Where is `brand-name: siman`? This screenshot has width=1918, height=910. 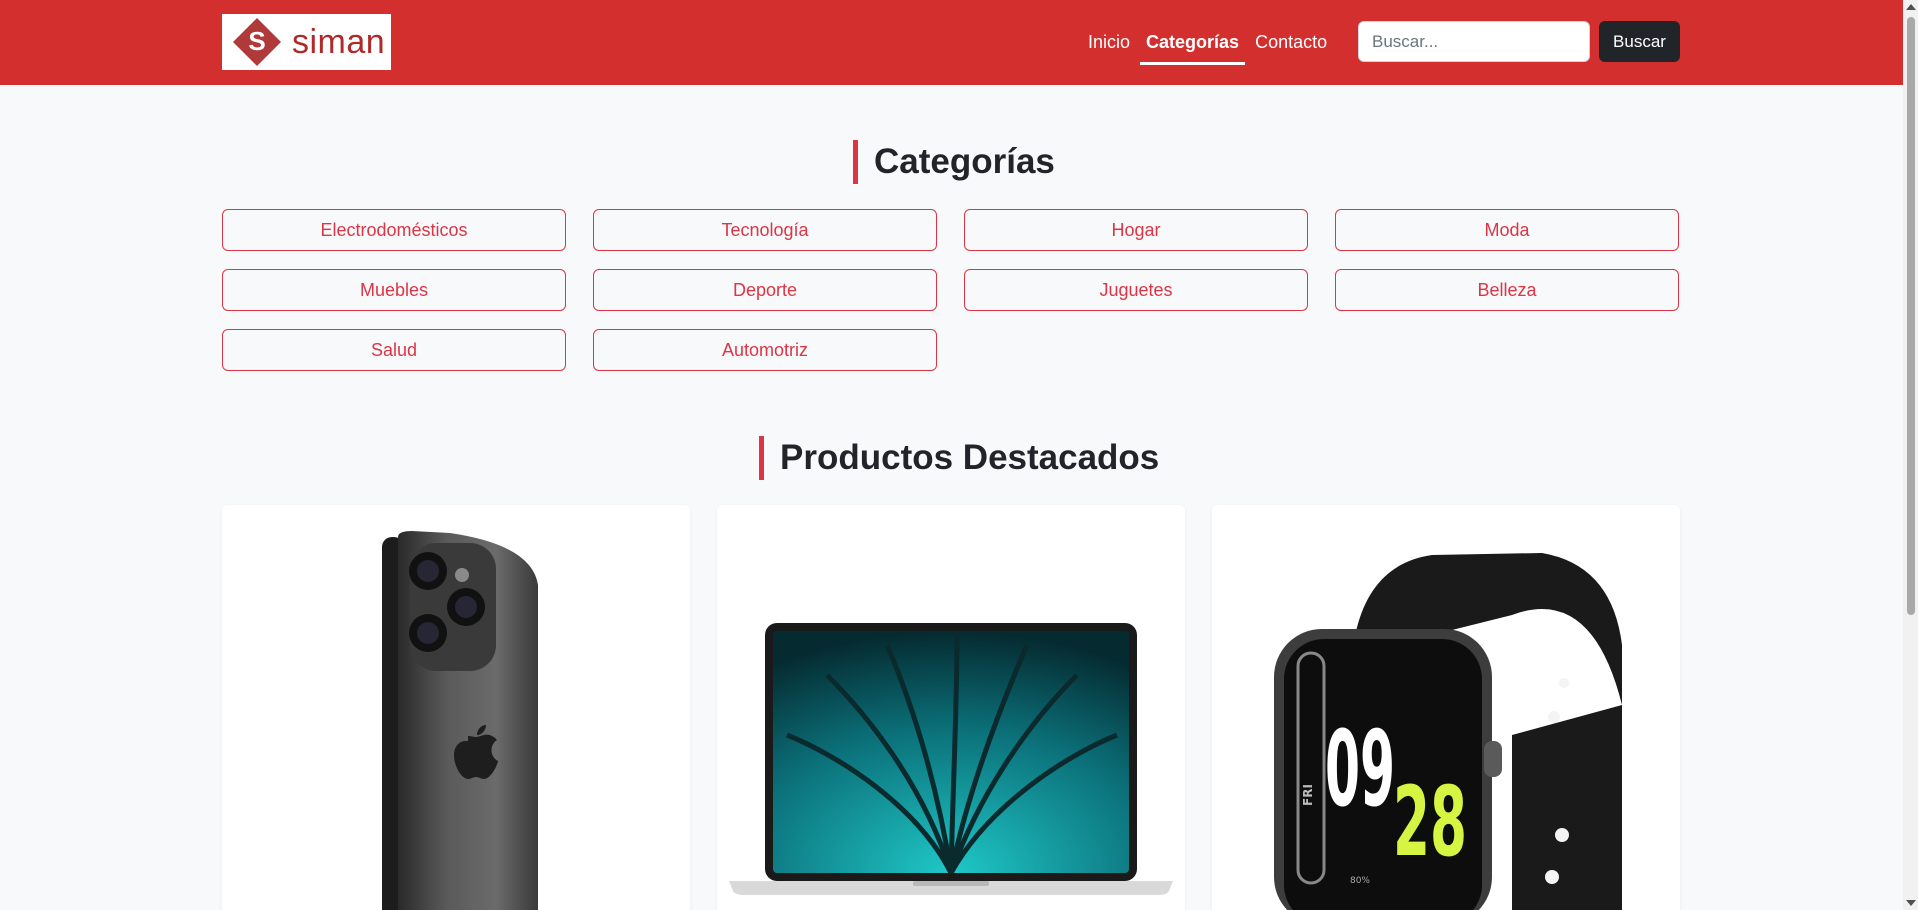
brand-name: siman is located at coordinates (339, 42).